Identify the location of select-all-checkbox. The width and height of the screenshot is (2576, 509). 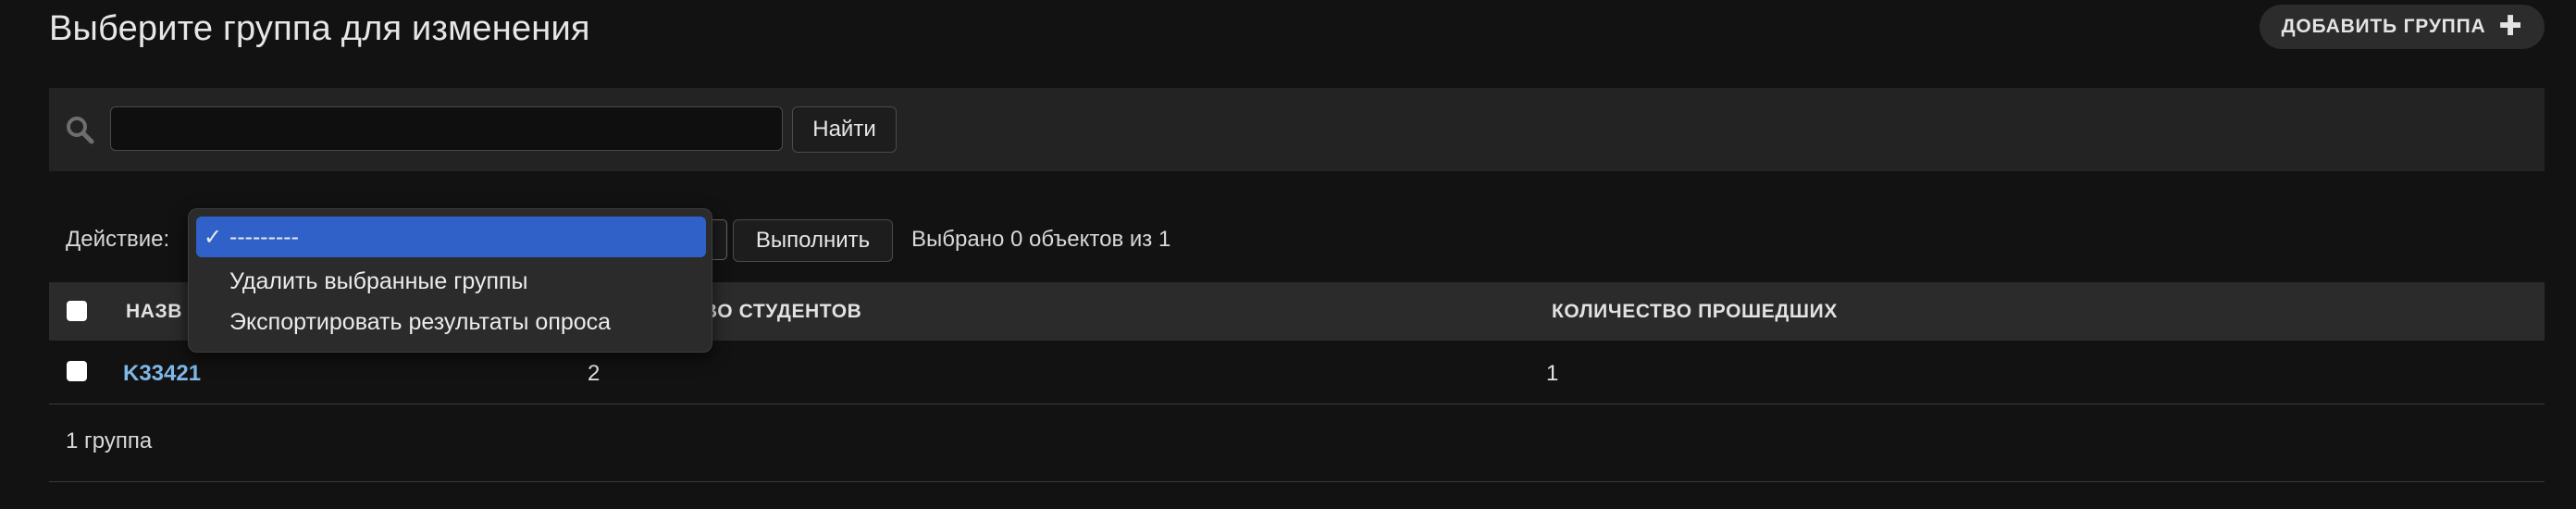
(77, 311).